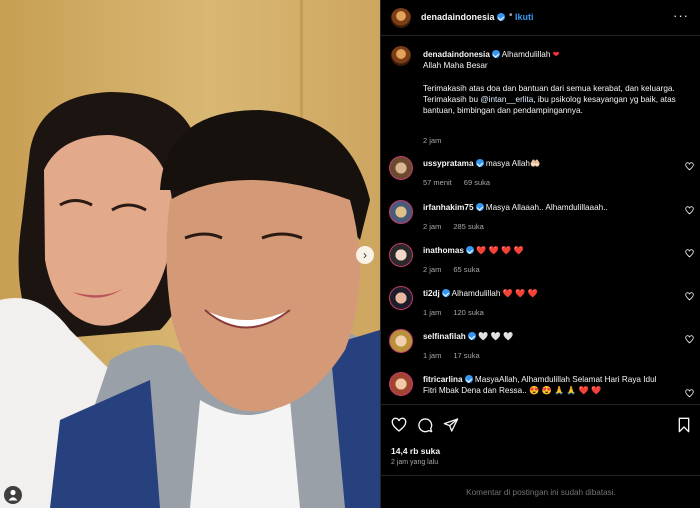 Image resolution: width=700 pixels, height=508 pixels. Describe the element at coordinates (452, 99) in the screenshot. I see `caption-para2-start: Terimakasih bu` at that location.